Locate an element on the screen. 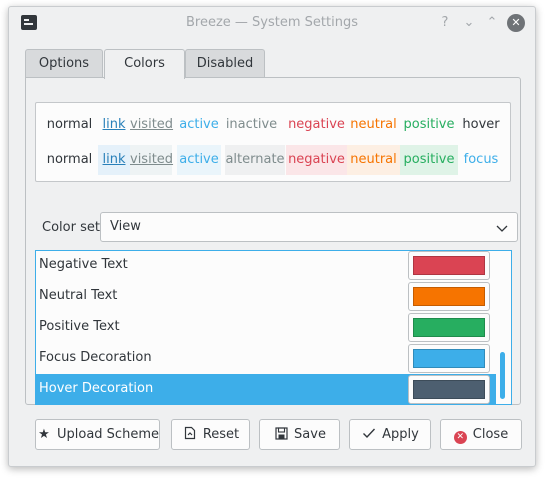  window-title: Breeze — System Settings is located at coordinates (272, 22).